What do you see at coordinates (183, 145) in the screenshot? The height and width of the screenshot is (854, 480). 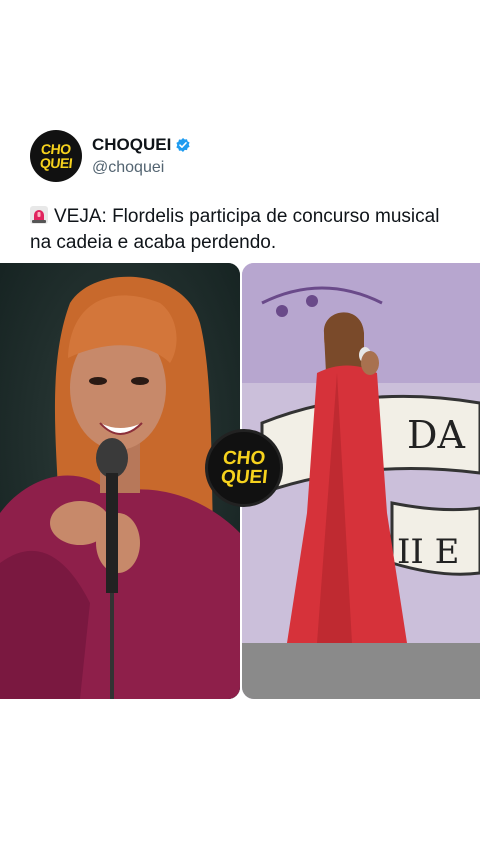 I see `verified-badge-icon` at bounding box center [183, 145].